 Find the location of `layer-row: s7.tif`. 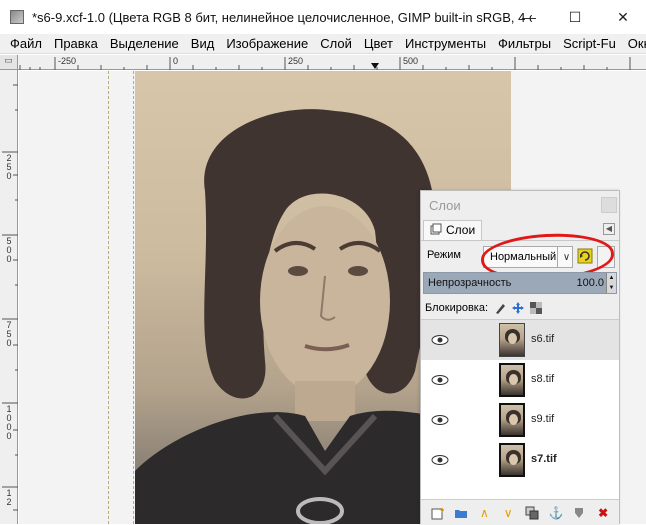

layer-row: s7.tif is located at coordinates (520, 460).